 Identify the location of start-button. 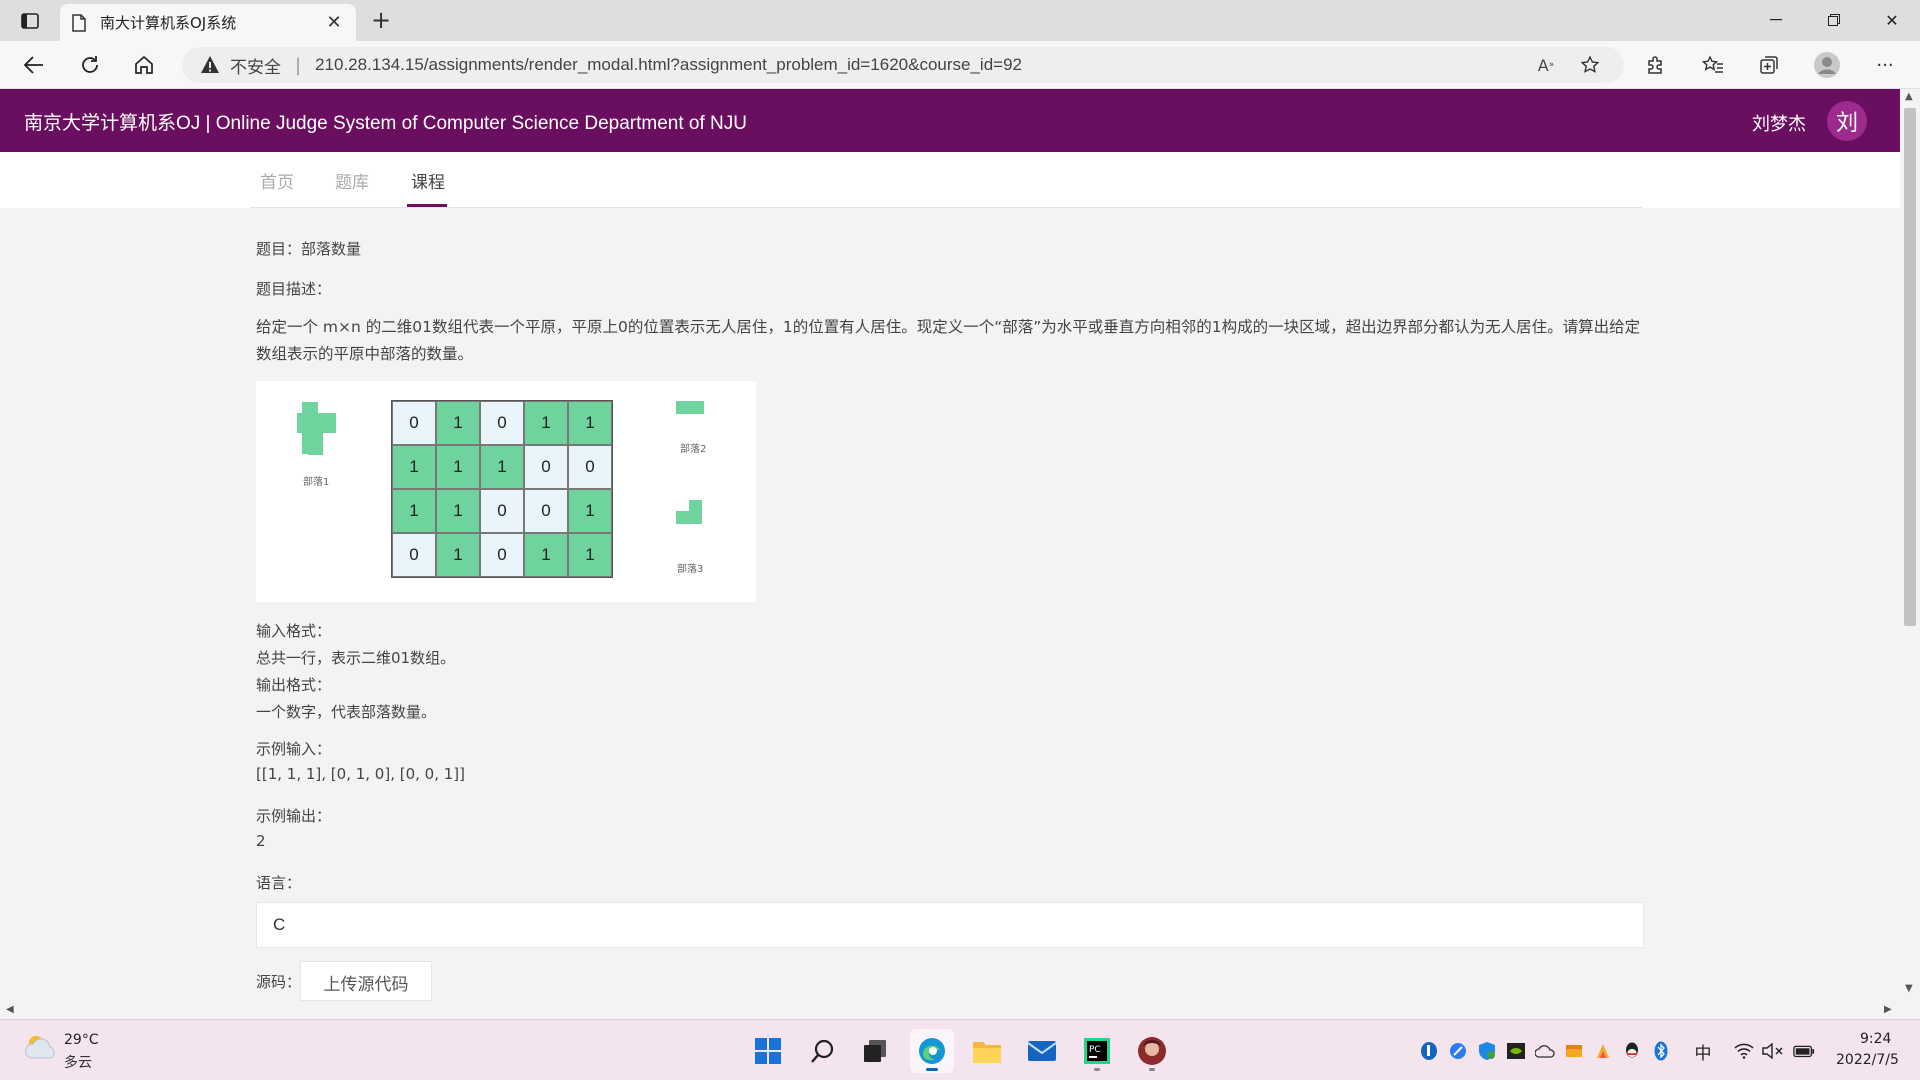
(768, 1051).